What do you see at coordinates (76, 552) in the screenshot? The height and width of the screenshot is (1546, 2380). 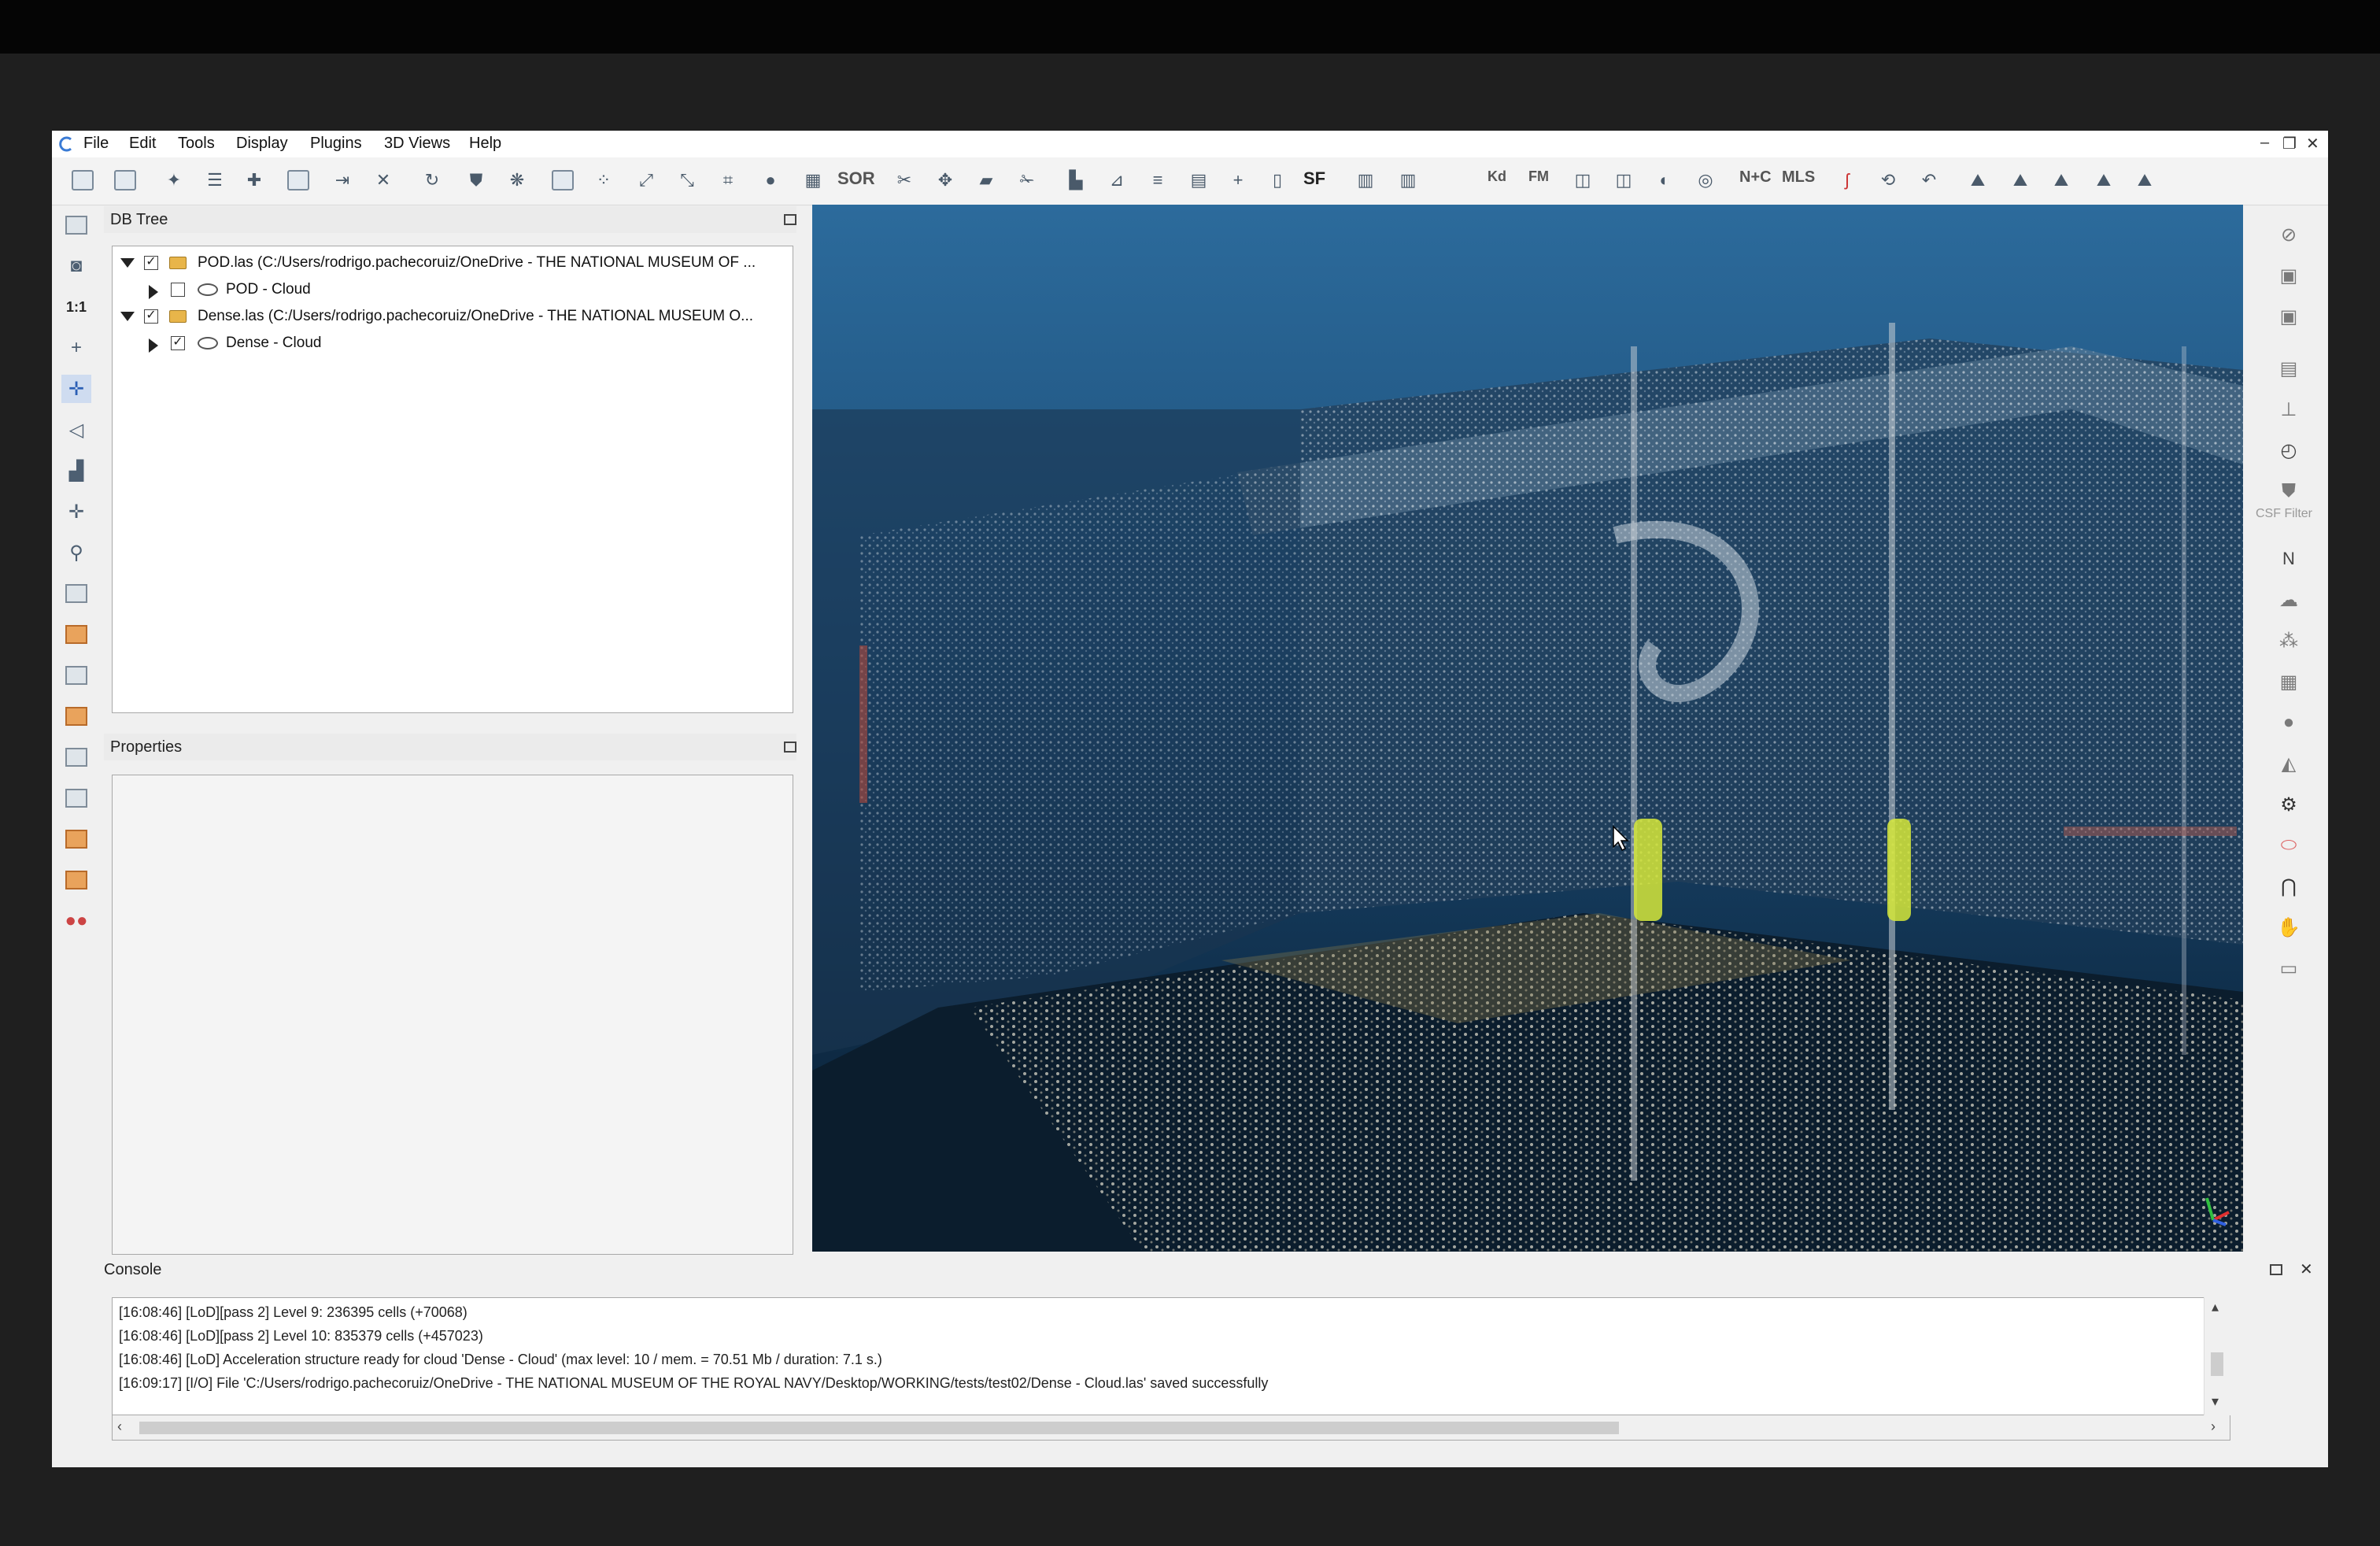 I see `zoom-icon: ⚲` at bounding box center [76, 552].